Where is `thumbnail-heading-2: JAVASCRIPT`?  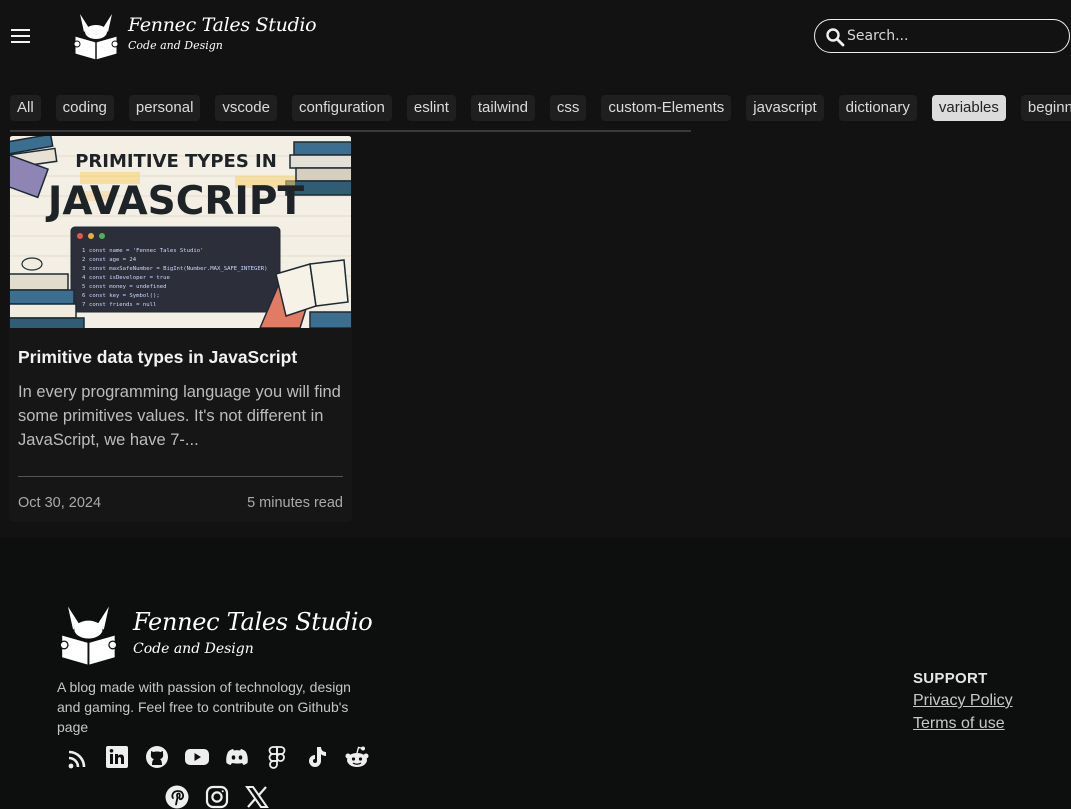
thumbnail-heading-2: JAVASCRIPT is located at coordinates (175, 201).